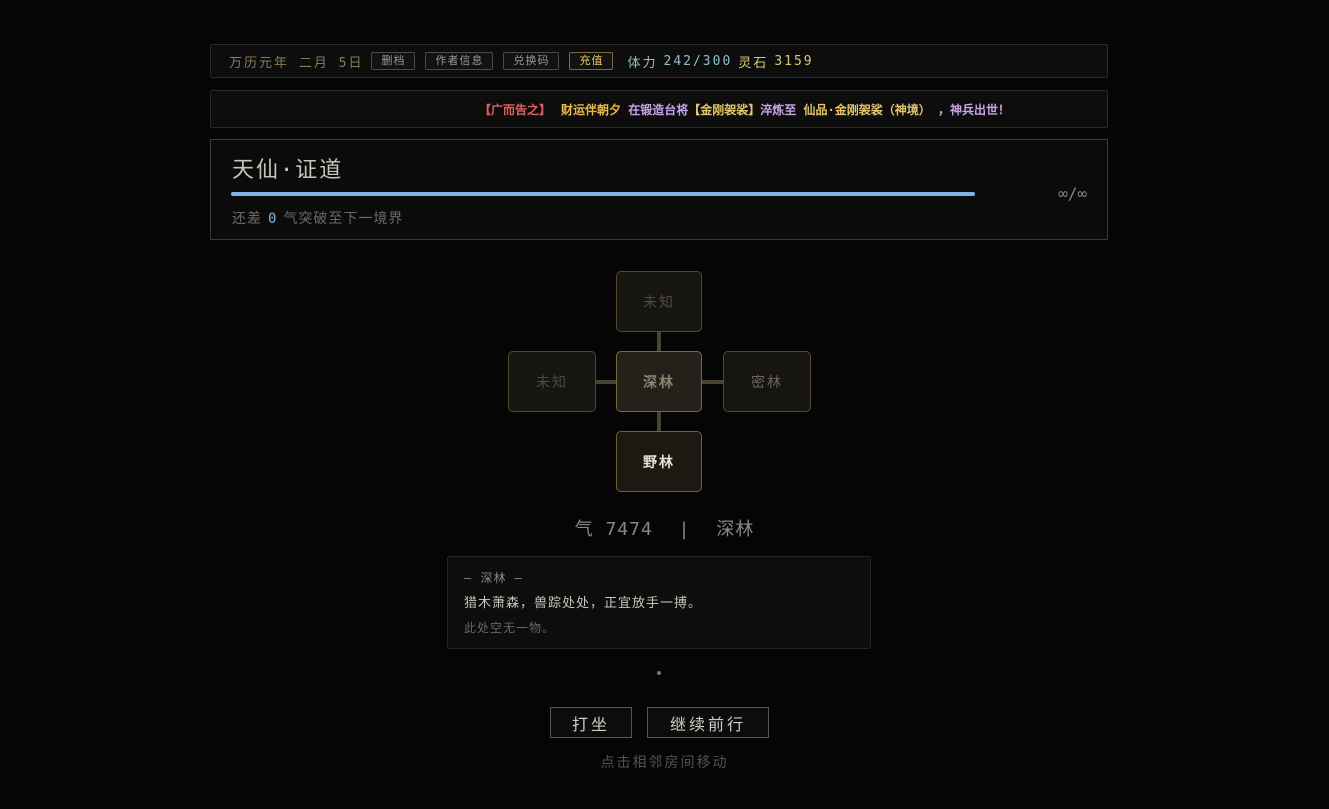 The image size is (1329, 809). Describe the element at coordinates (970, 109) in the screenshot. I see `announcement-text-end: ，神兵出世！` at that location.